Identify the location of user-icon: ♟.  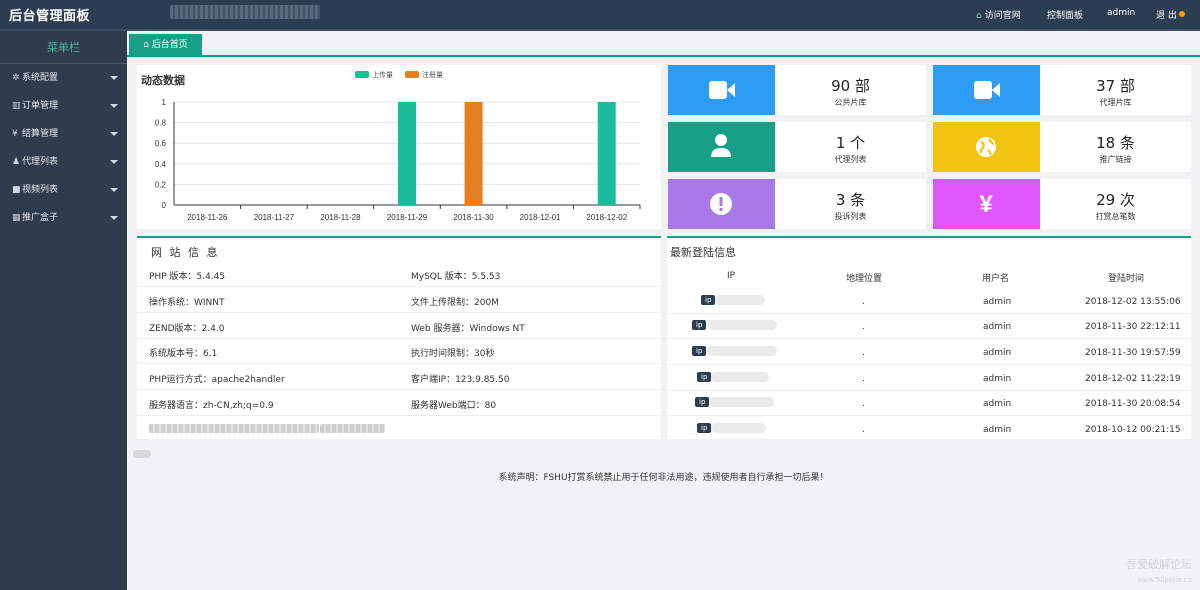
(16, 162).